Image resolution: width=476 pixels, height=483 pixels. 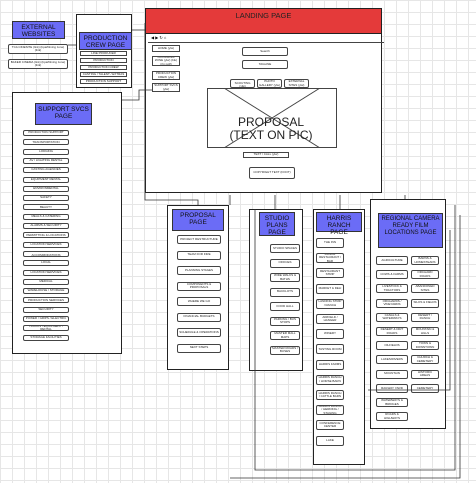 I want to click on support-svcs-item: PRODUCTION SUPPORT, so click(x=46, y=133).